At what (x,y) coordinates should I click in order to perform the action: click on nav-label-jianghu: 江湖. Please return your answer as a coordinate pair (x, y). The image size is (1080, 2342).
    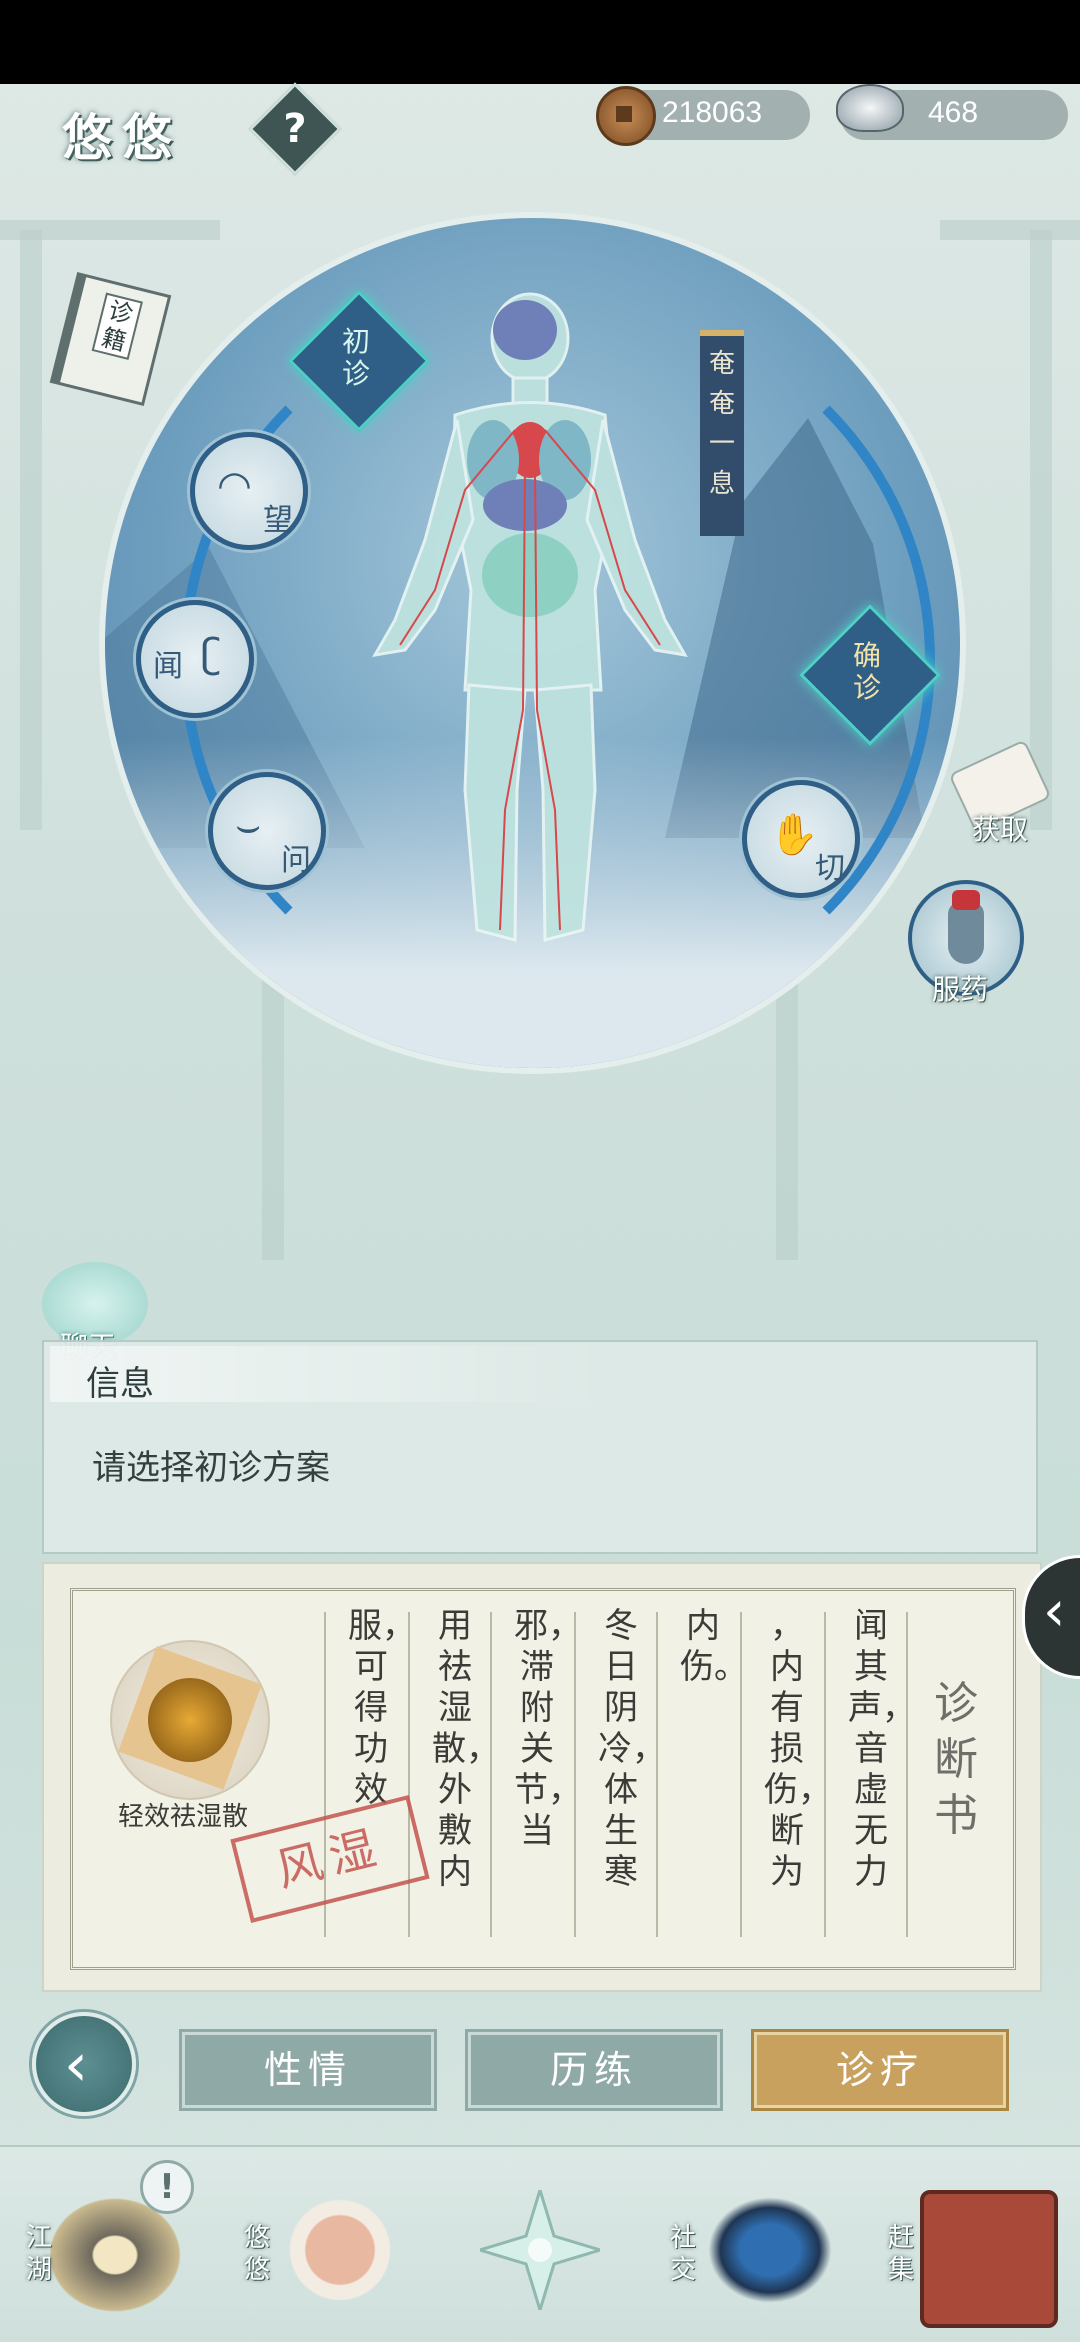
    Looking at the image, I should click on (38, 2254).